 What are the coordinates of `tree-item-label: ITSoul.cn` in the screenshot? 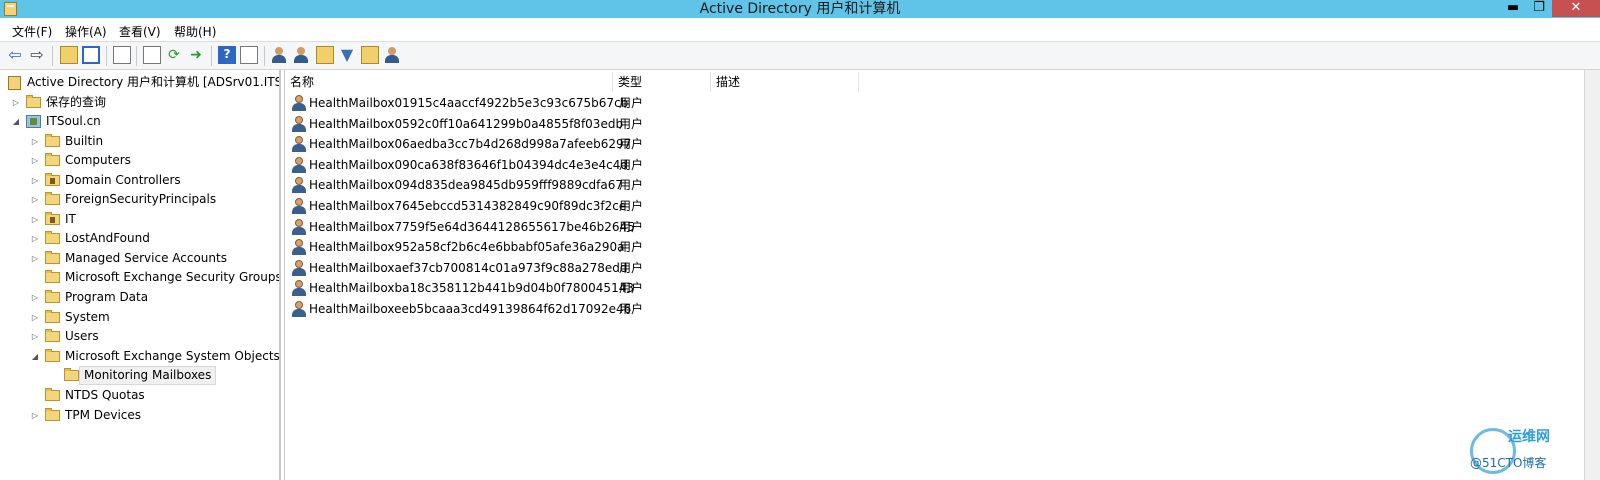 It's located at (73, 121).